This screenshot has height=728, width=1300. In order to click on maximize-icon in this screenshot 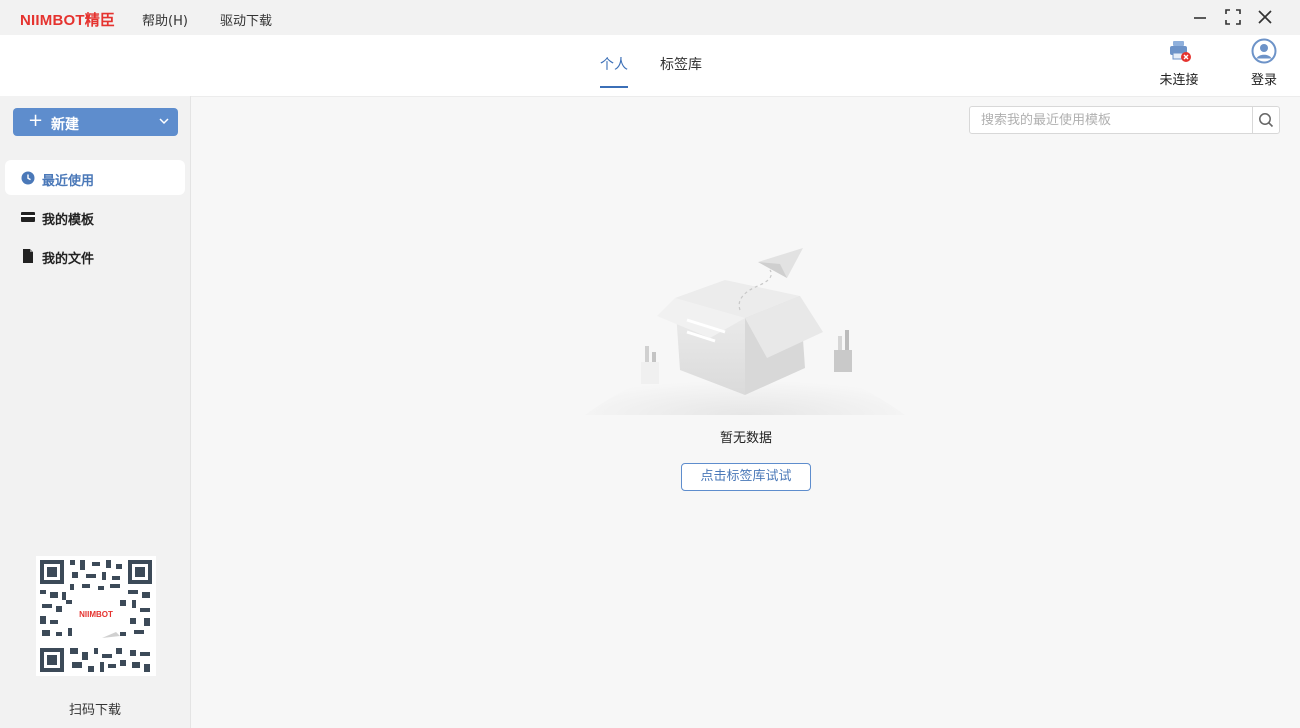, I will do `click(1233, 17)`.